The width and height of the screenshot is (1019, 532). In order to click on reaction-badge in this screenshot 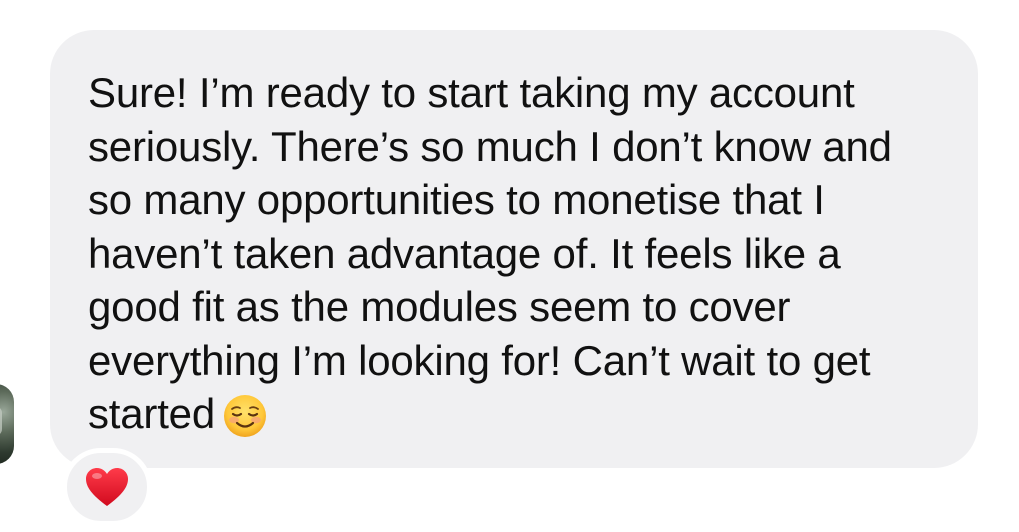, I will do `click(107, 487)`.